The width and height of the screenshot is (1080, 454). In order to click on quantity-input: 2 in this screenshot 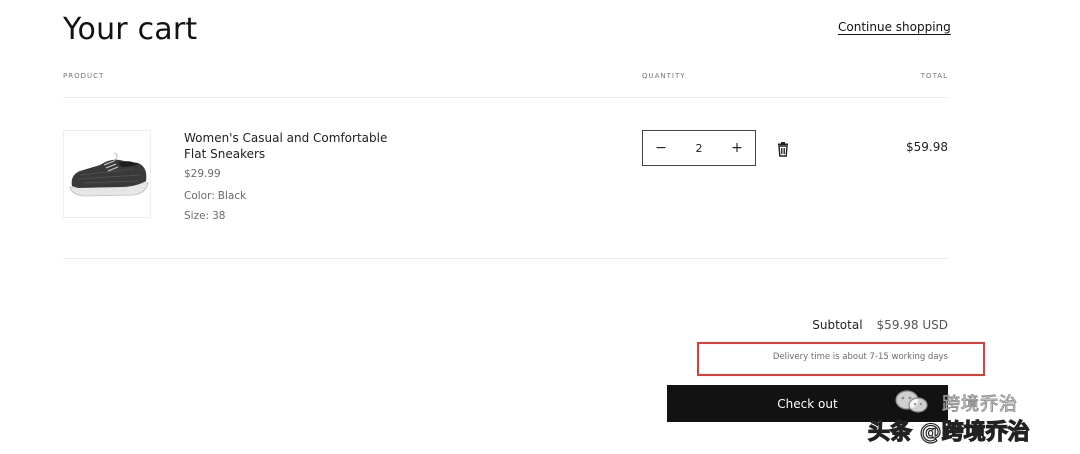, I will do `click(699, 148)`.